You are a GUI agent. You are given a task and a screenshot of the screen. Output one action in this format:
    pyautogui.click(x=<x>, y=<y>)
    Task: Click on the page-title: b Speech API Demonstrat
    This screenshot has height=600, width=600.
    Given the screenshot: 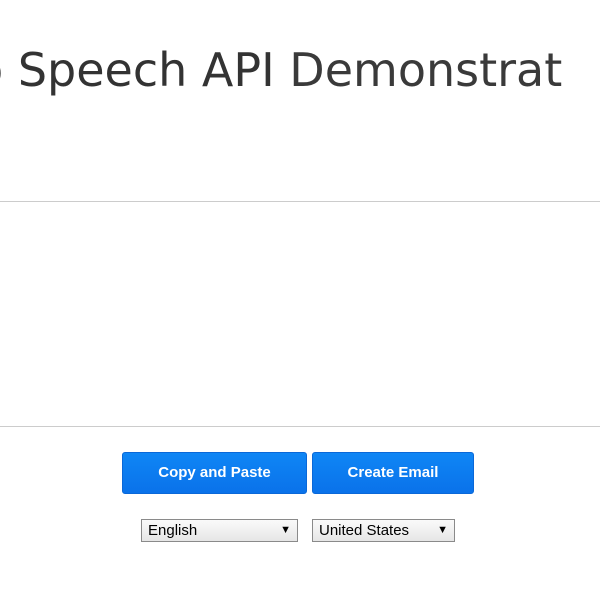 What is the action you would take?
    pyautogui.click(x=281, y=70)
    